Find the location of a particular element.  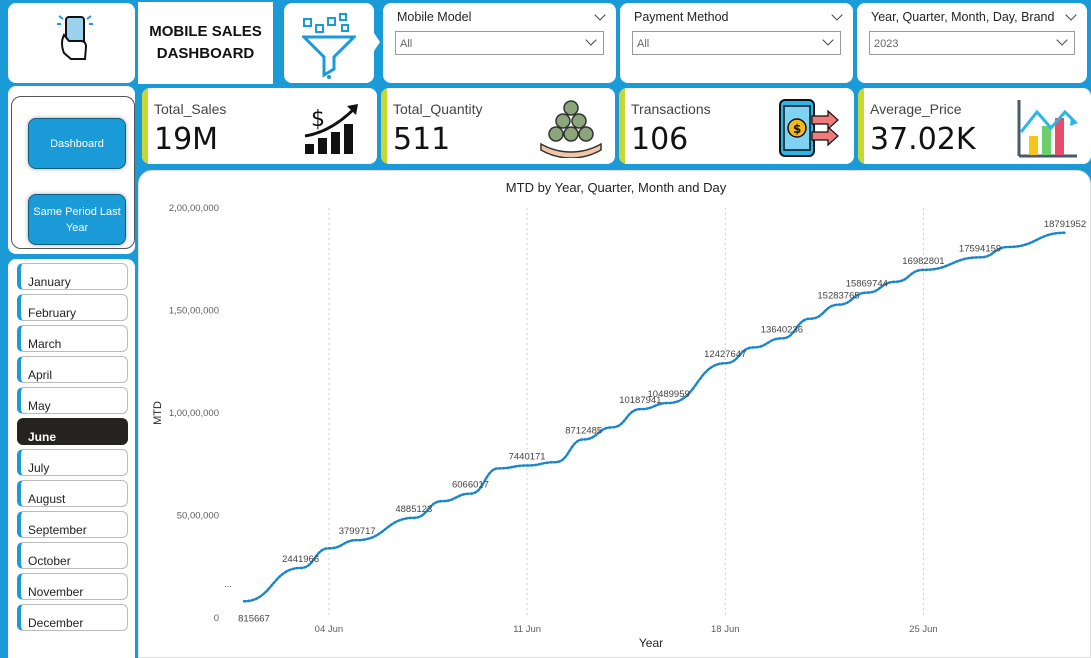

data-label: 2441966 is located at coordinates (300, 559).